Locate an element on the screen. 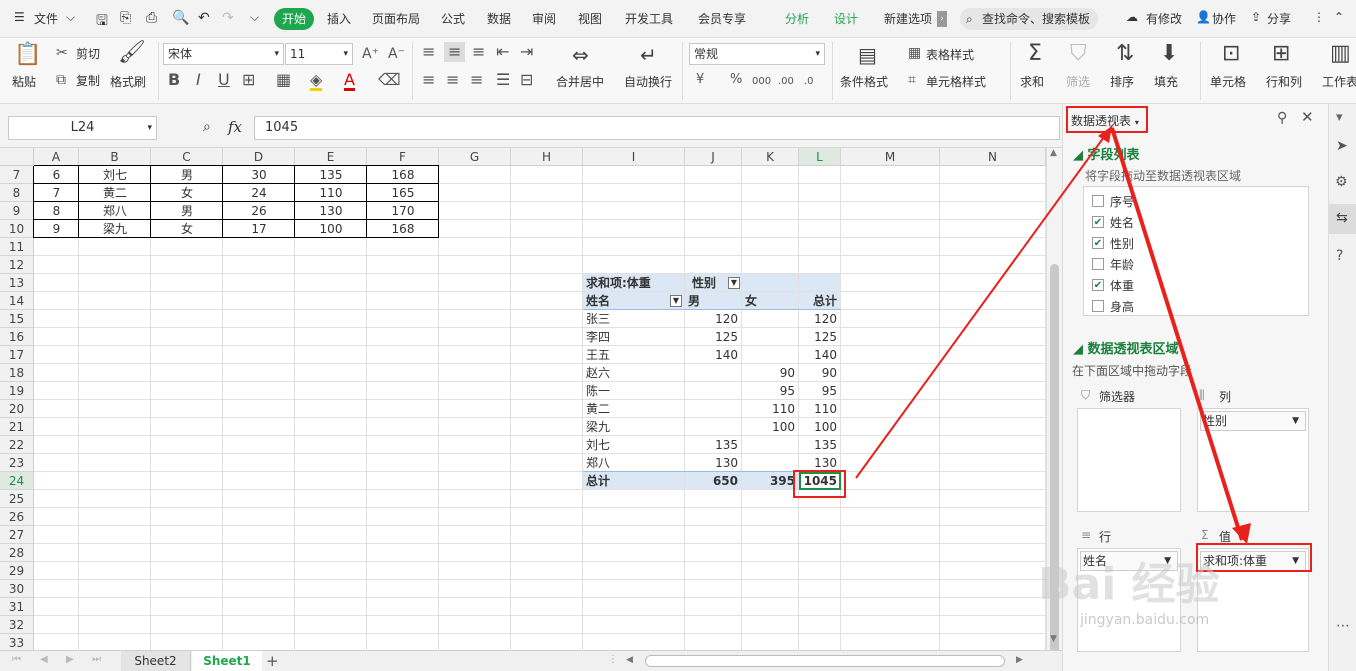 This screenshot has height=671, width=1356. watermark-url: jingyan.baidu.com is located at coordinates (1145, 620).